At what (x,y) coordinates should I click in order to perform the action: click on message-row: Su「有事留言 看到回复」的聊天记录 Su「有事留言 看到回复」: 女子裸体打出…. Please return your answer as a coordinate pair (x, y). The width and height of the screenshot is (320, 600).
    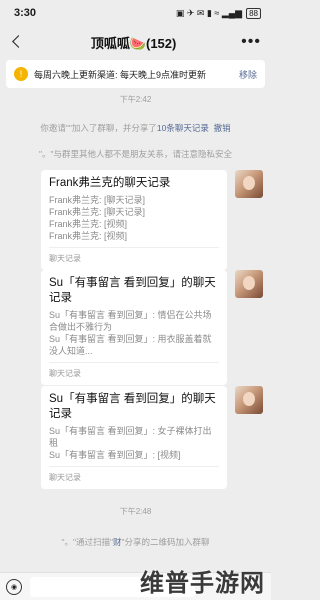
    Looking at the image, I should click on (135, 437).